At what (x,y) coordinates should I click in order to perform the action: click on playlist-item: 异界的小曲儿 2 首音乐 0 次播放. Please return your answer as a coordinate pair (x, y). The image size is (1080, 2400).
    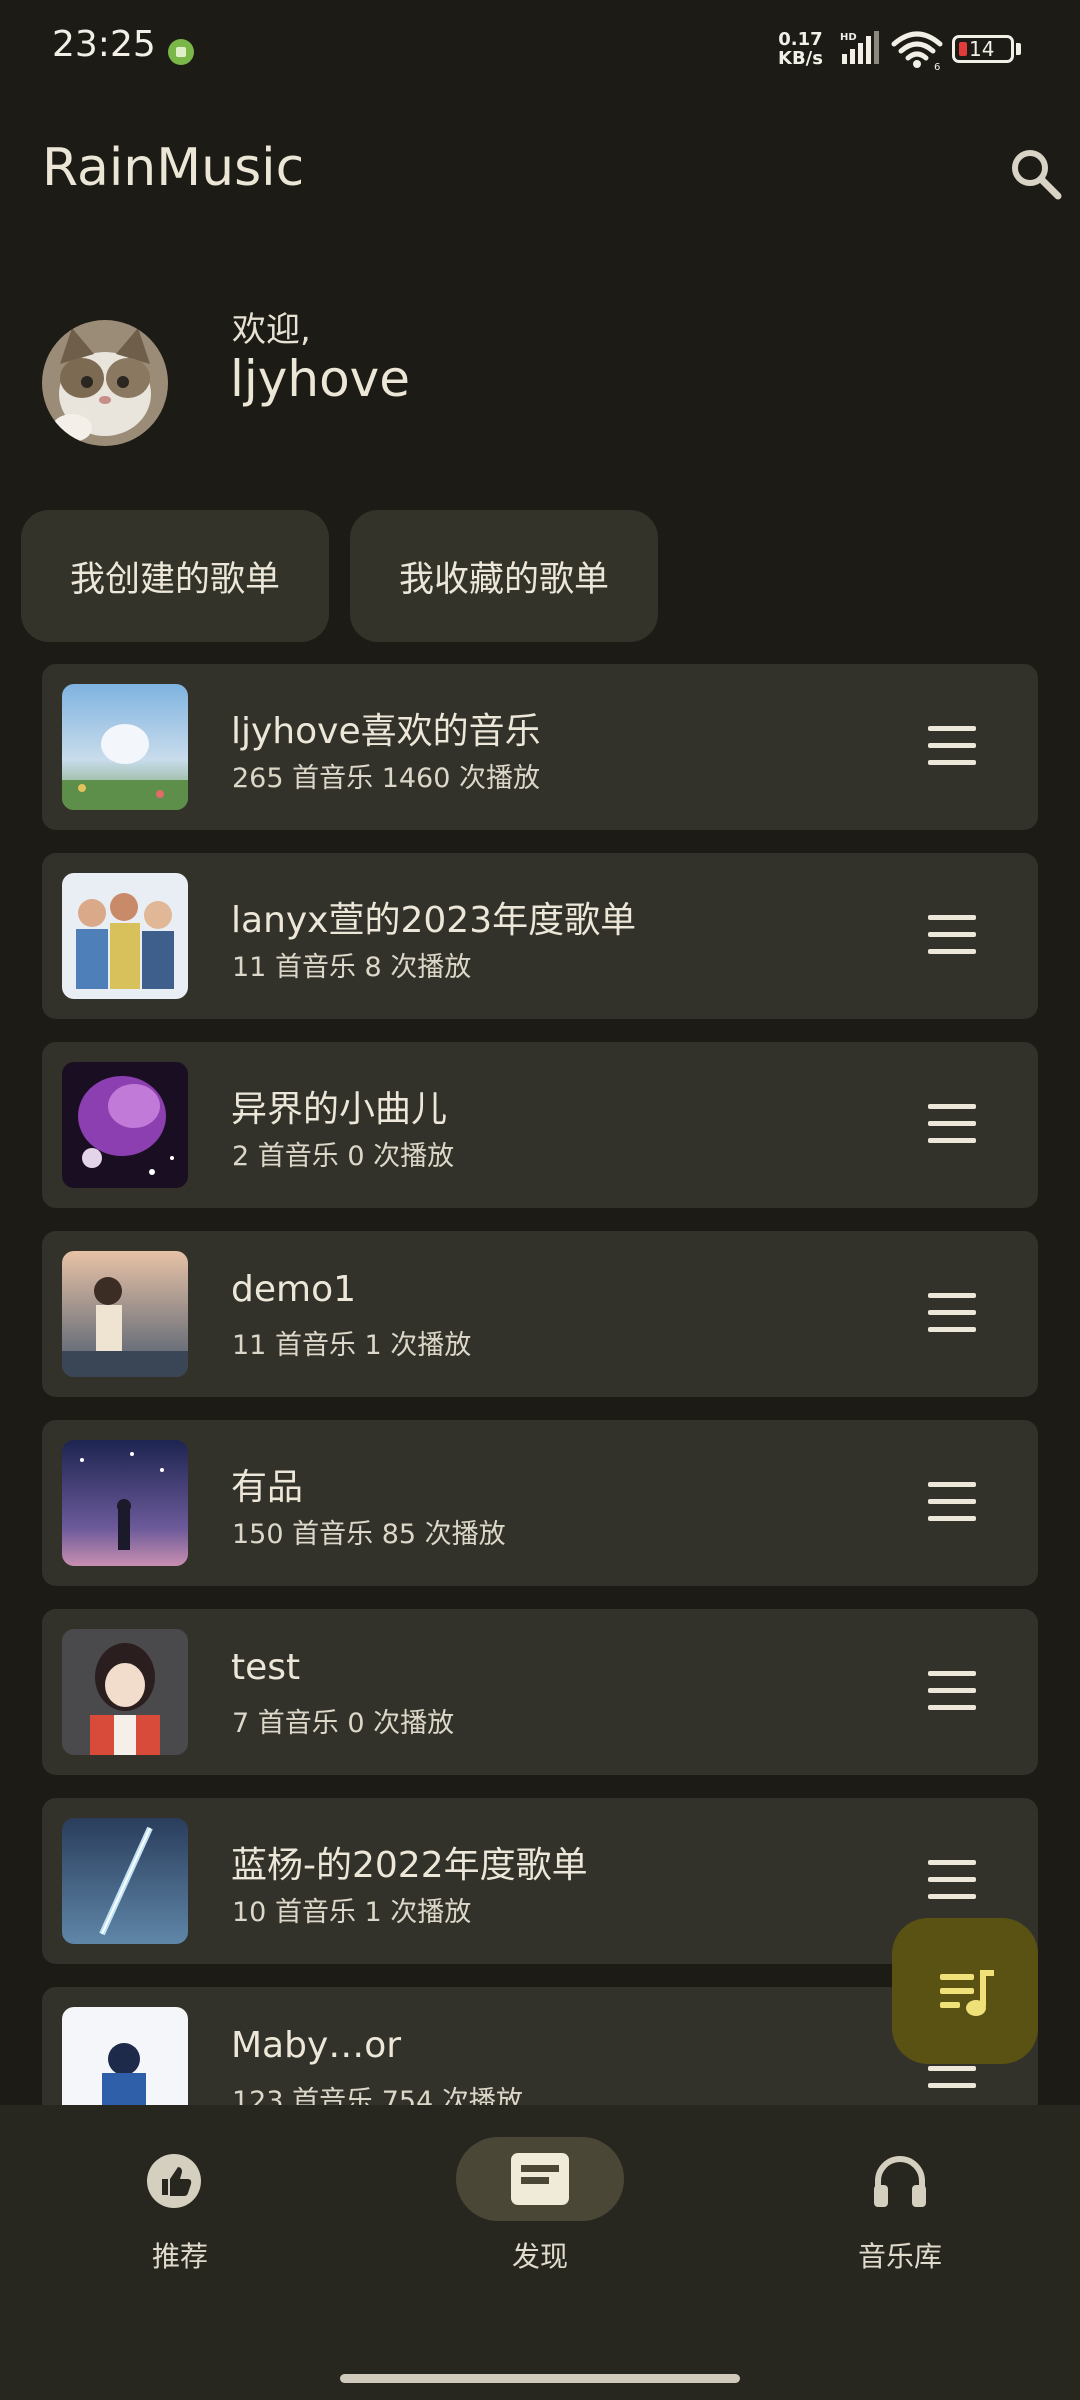
    Looking at the image, I should click on (540, 1125).